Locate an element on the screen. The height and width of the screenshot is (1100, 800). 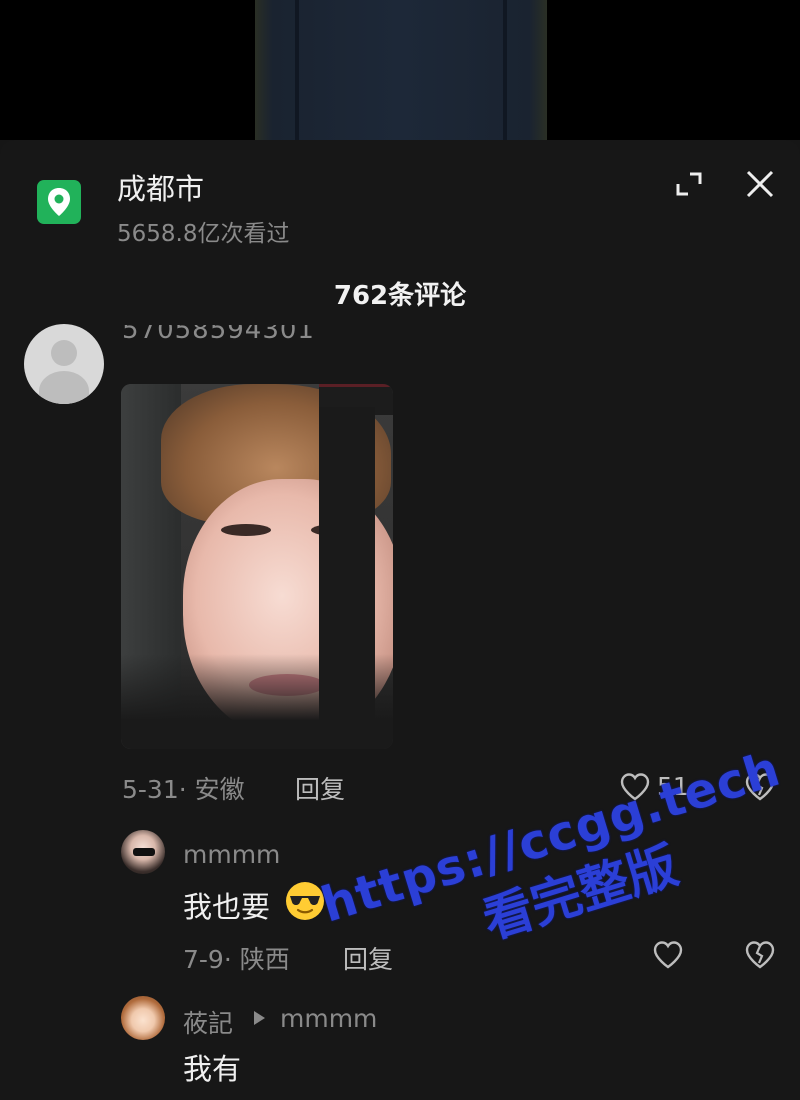
location-view-count: 5658.8亿次看过 is located at coordinates (203, 234).